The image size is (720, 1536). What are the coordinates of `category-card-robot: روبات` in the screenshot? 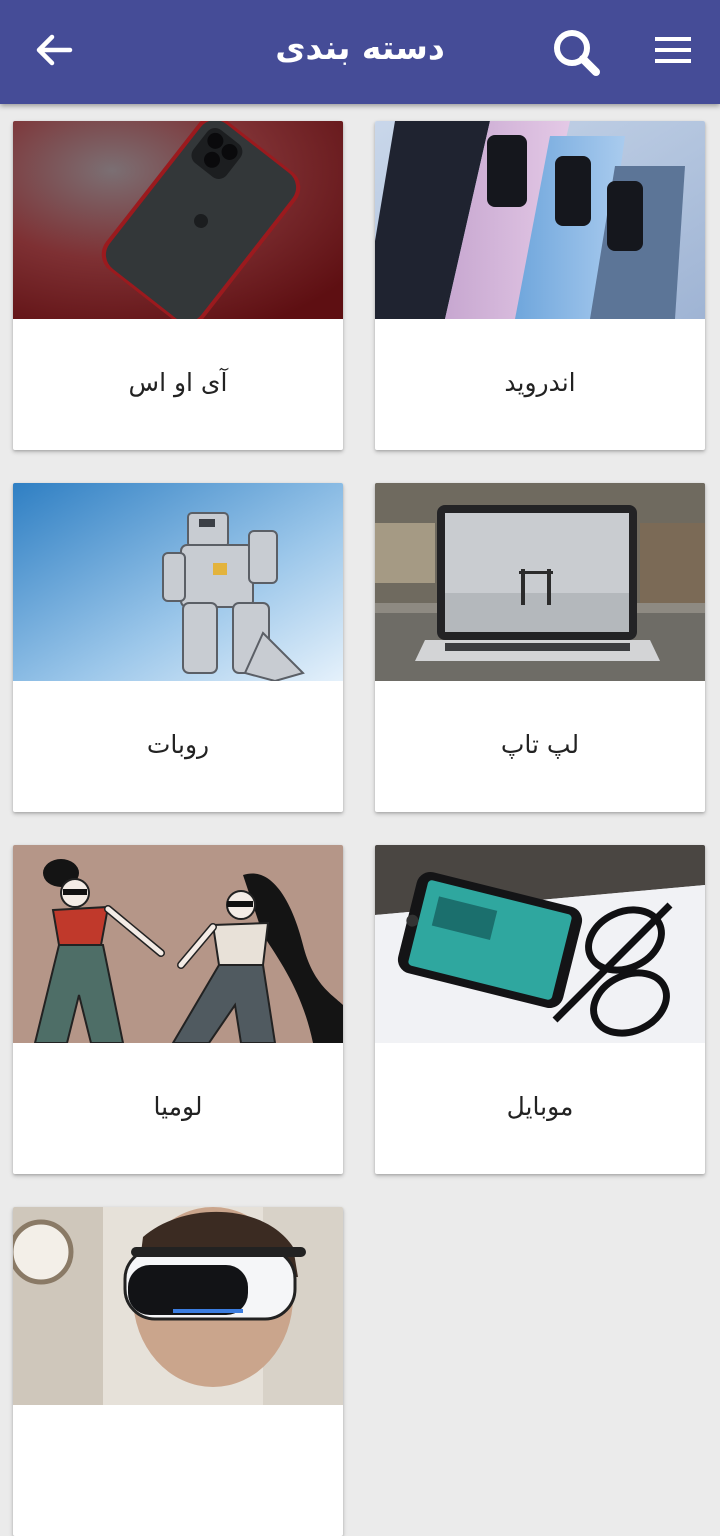 It's located at (178, 647).